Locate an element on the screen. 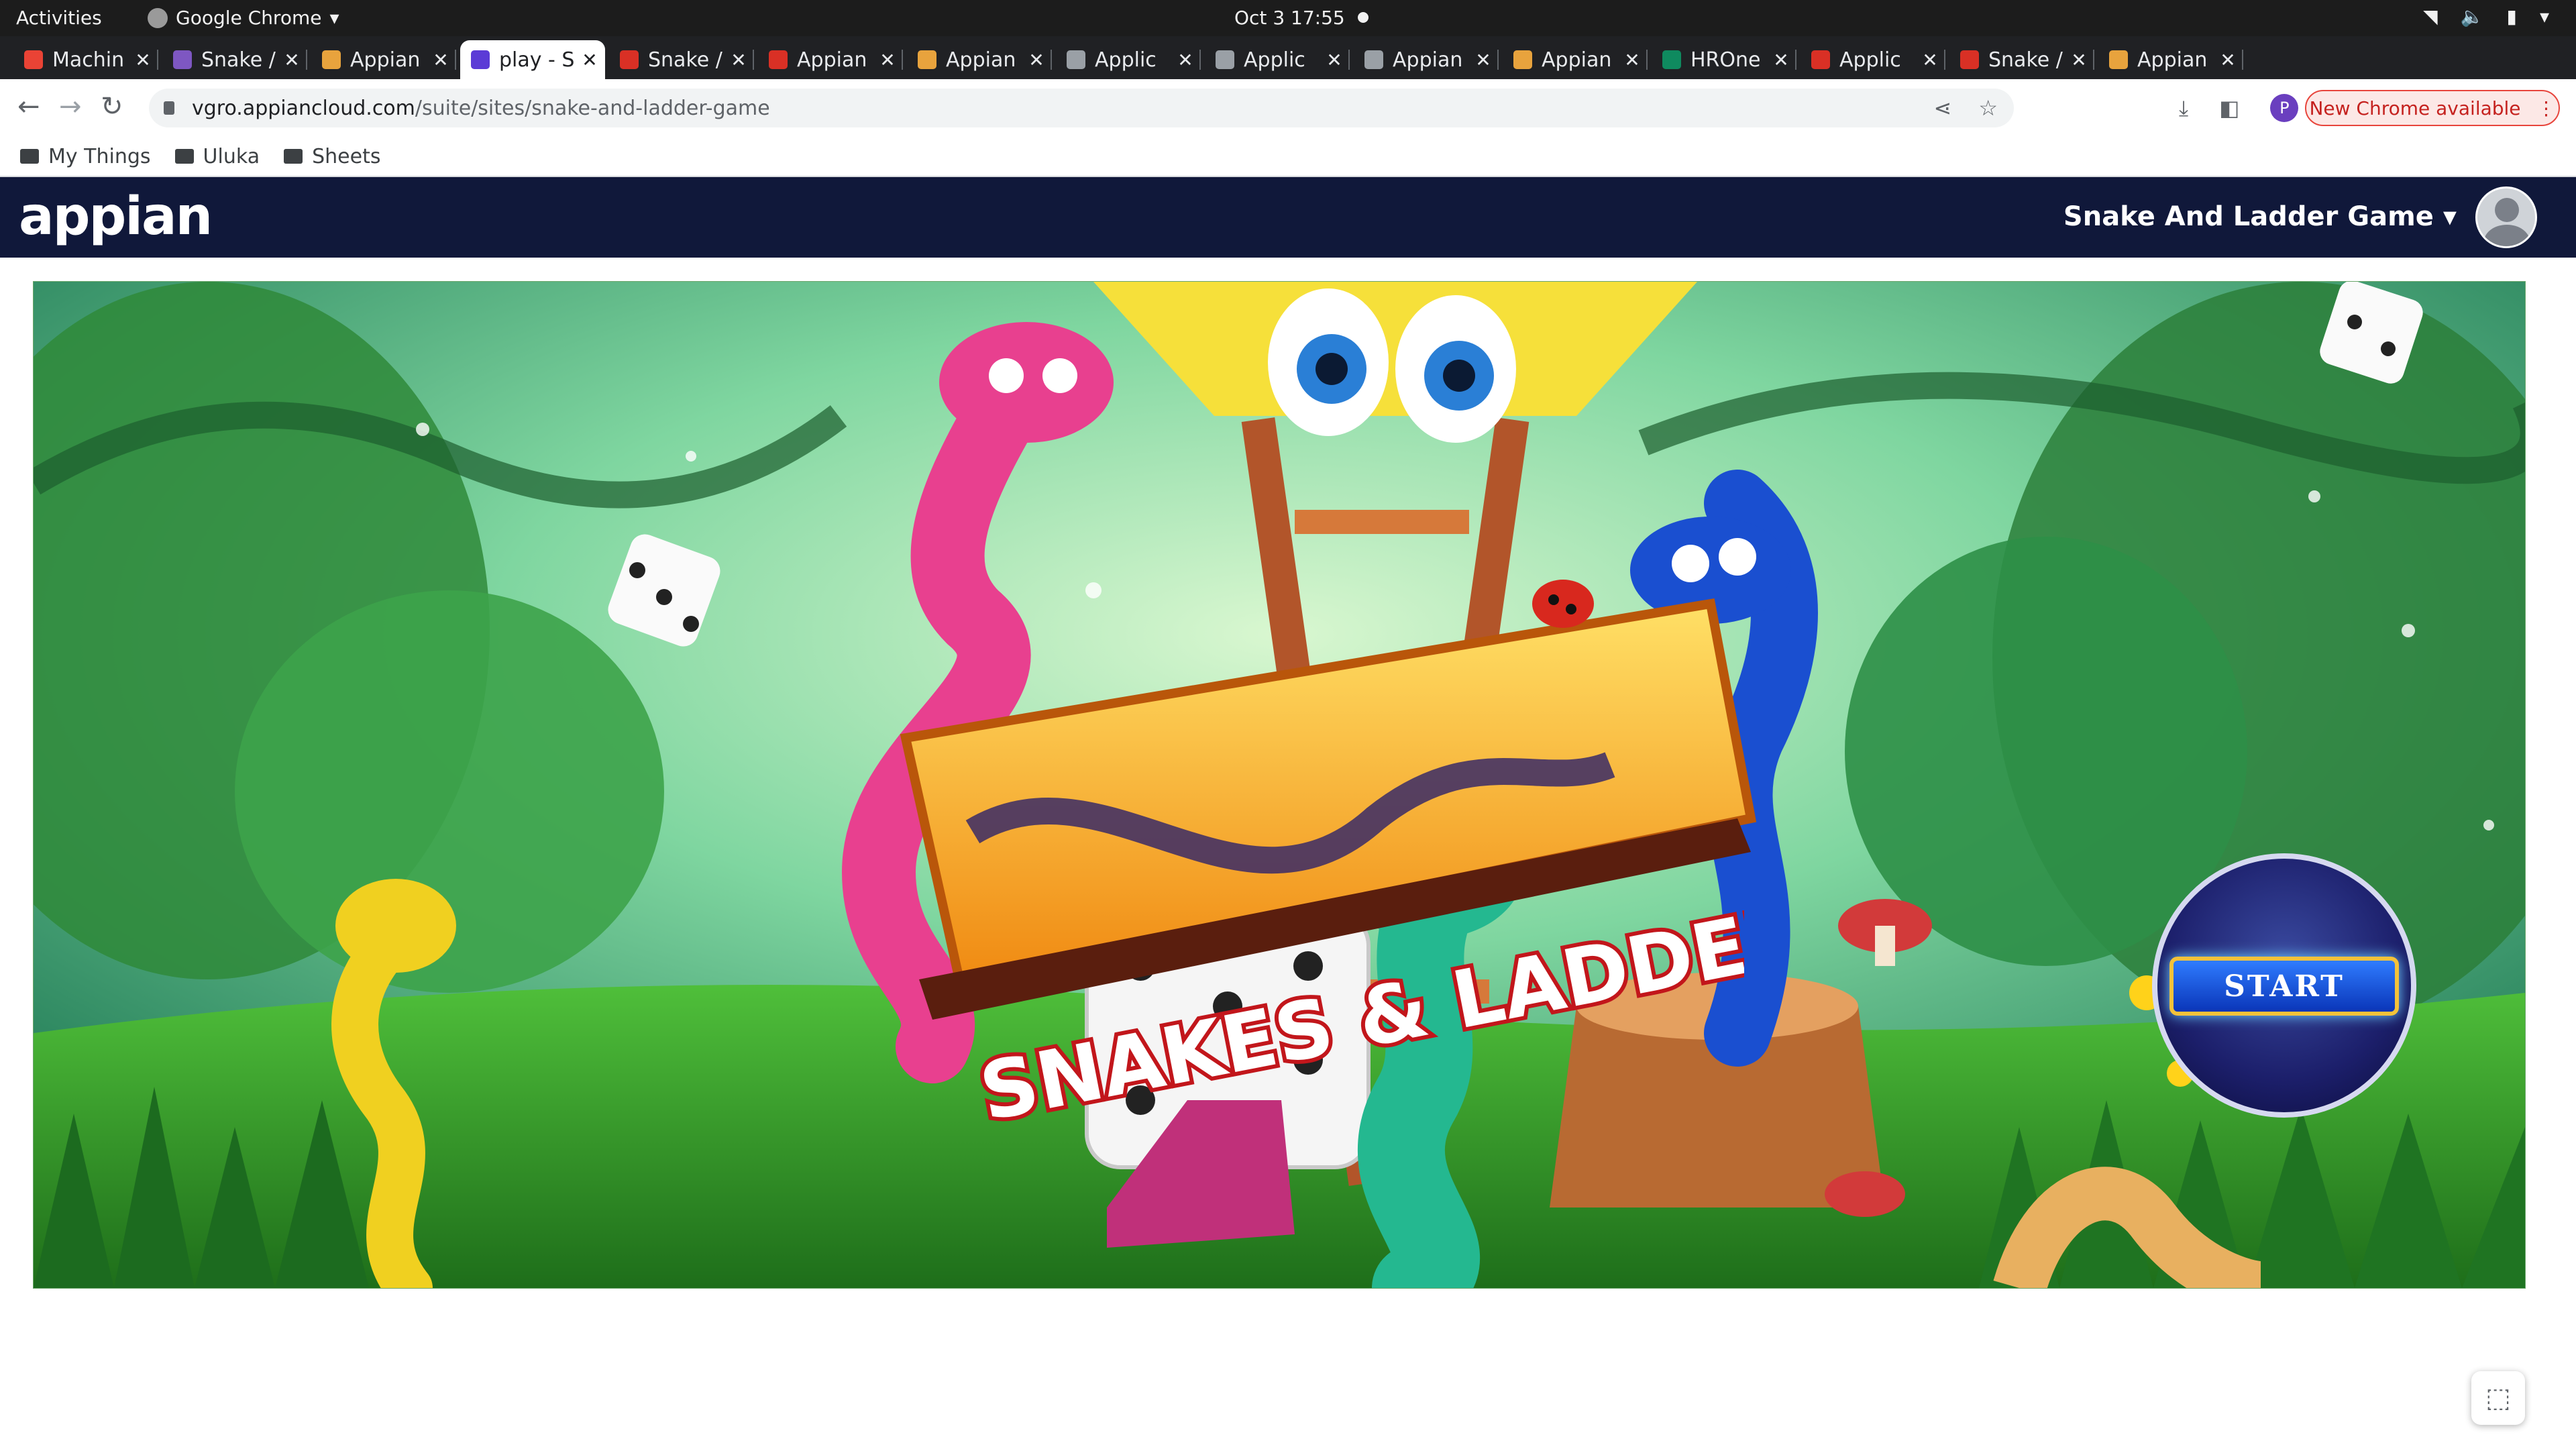 The image size is (2576, 1449). bookmark-folder-sheets: Sheets is located at coordinates (332, 156).